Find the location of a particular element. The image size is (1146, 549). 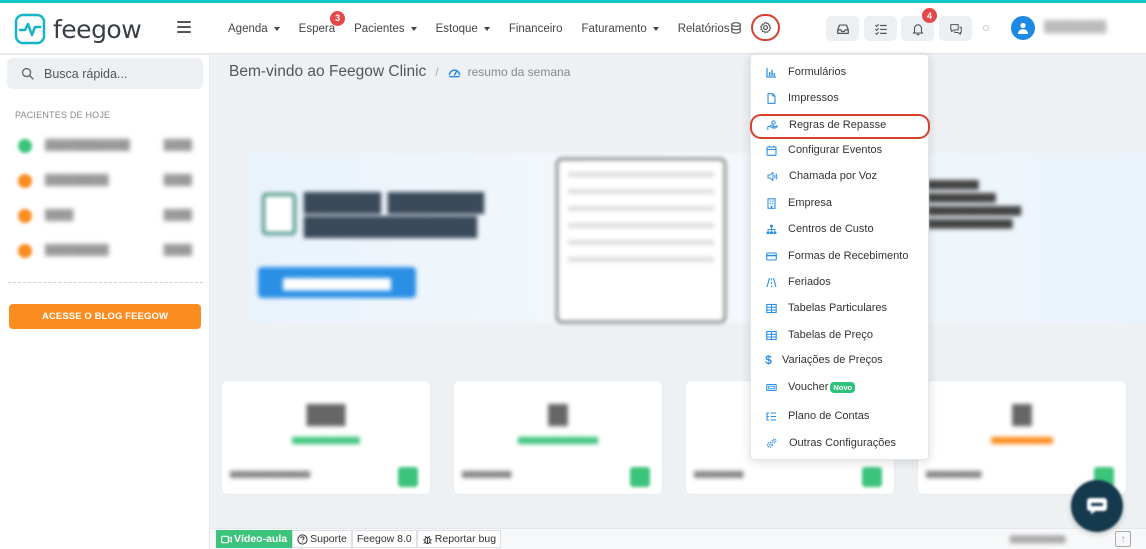

nav-espera: Espera 3 is located at coordinates (322, 22).